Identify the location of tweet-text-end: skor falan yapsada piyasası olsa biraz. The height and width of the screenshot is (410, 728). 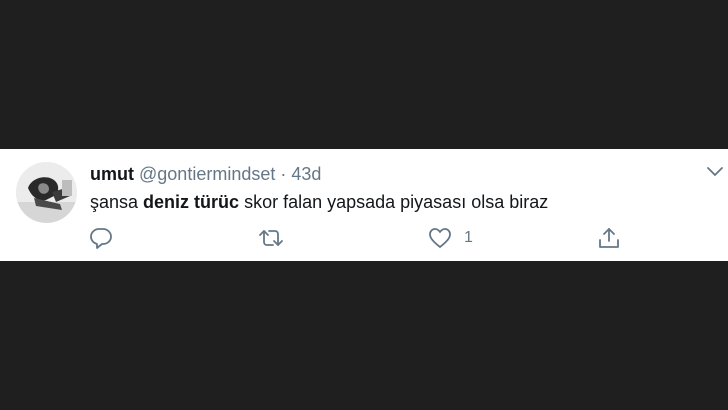
(394, 202).